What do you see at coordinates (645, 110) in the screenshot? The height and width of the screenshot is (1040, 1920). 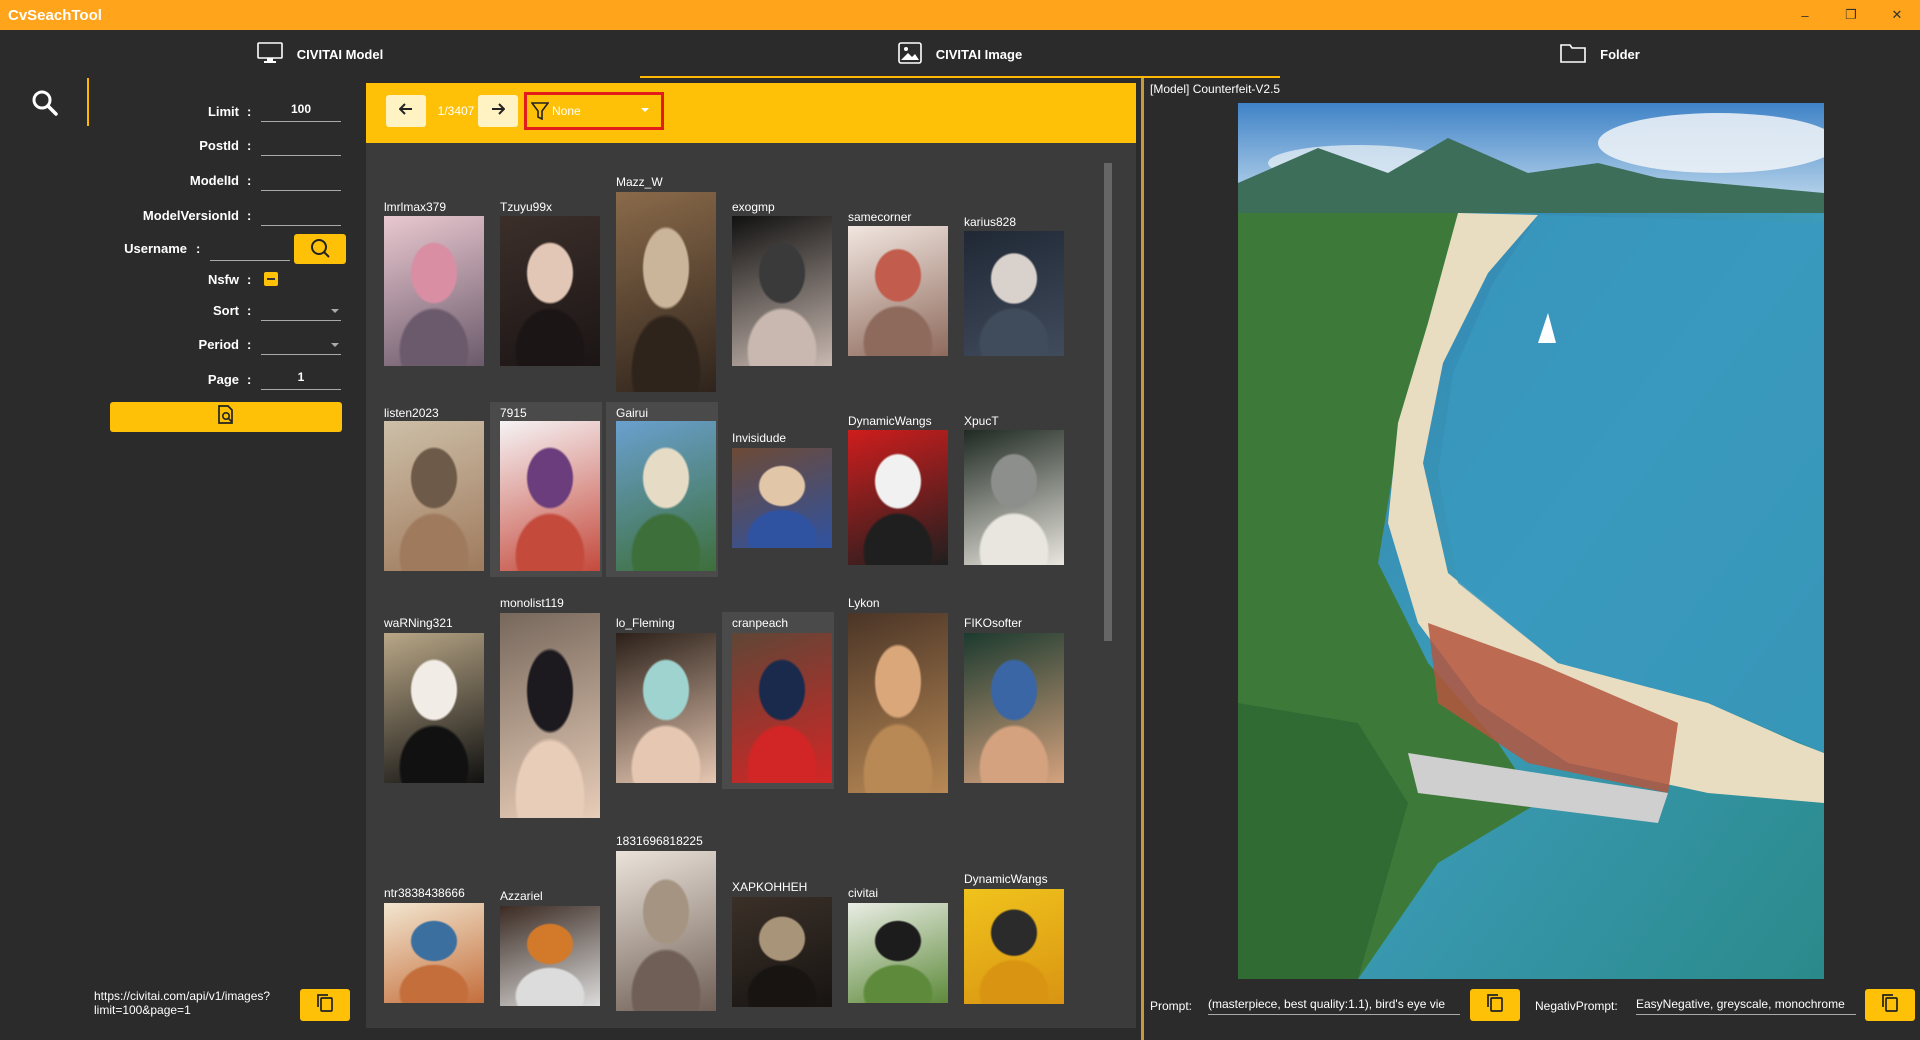 I see `chevron-down-icon` at bounding box center [645, 110].